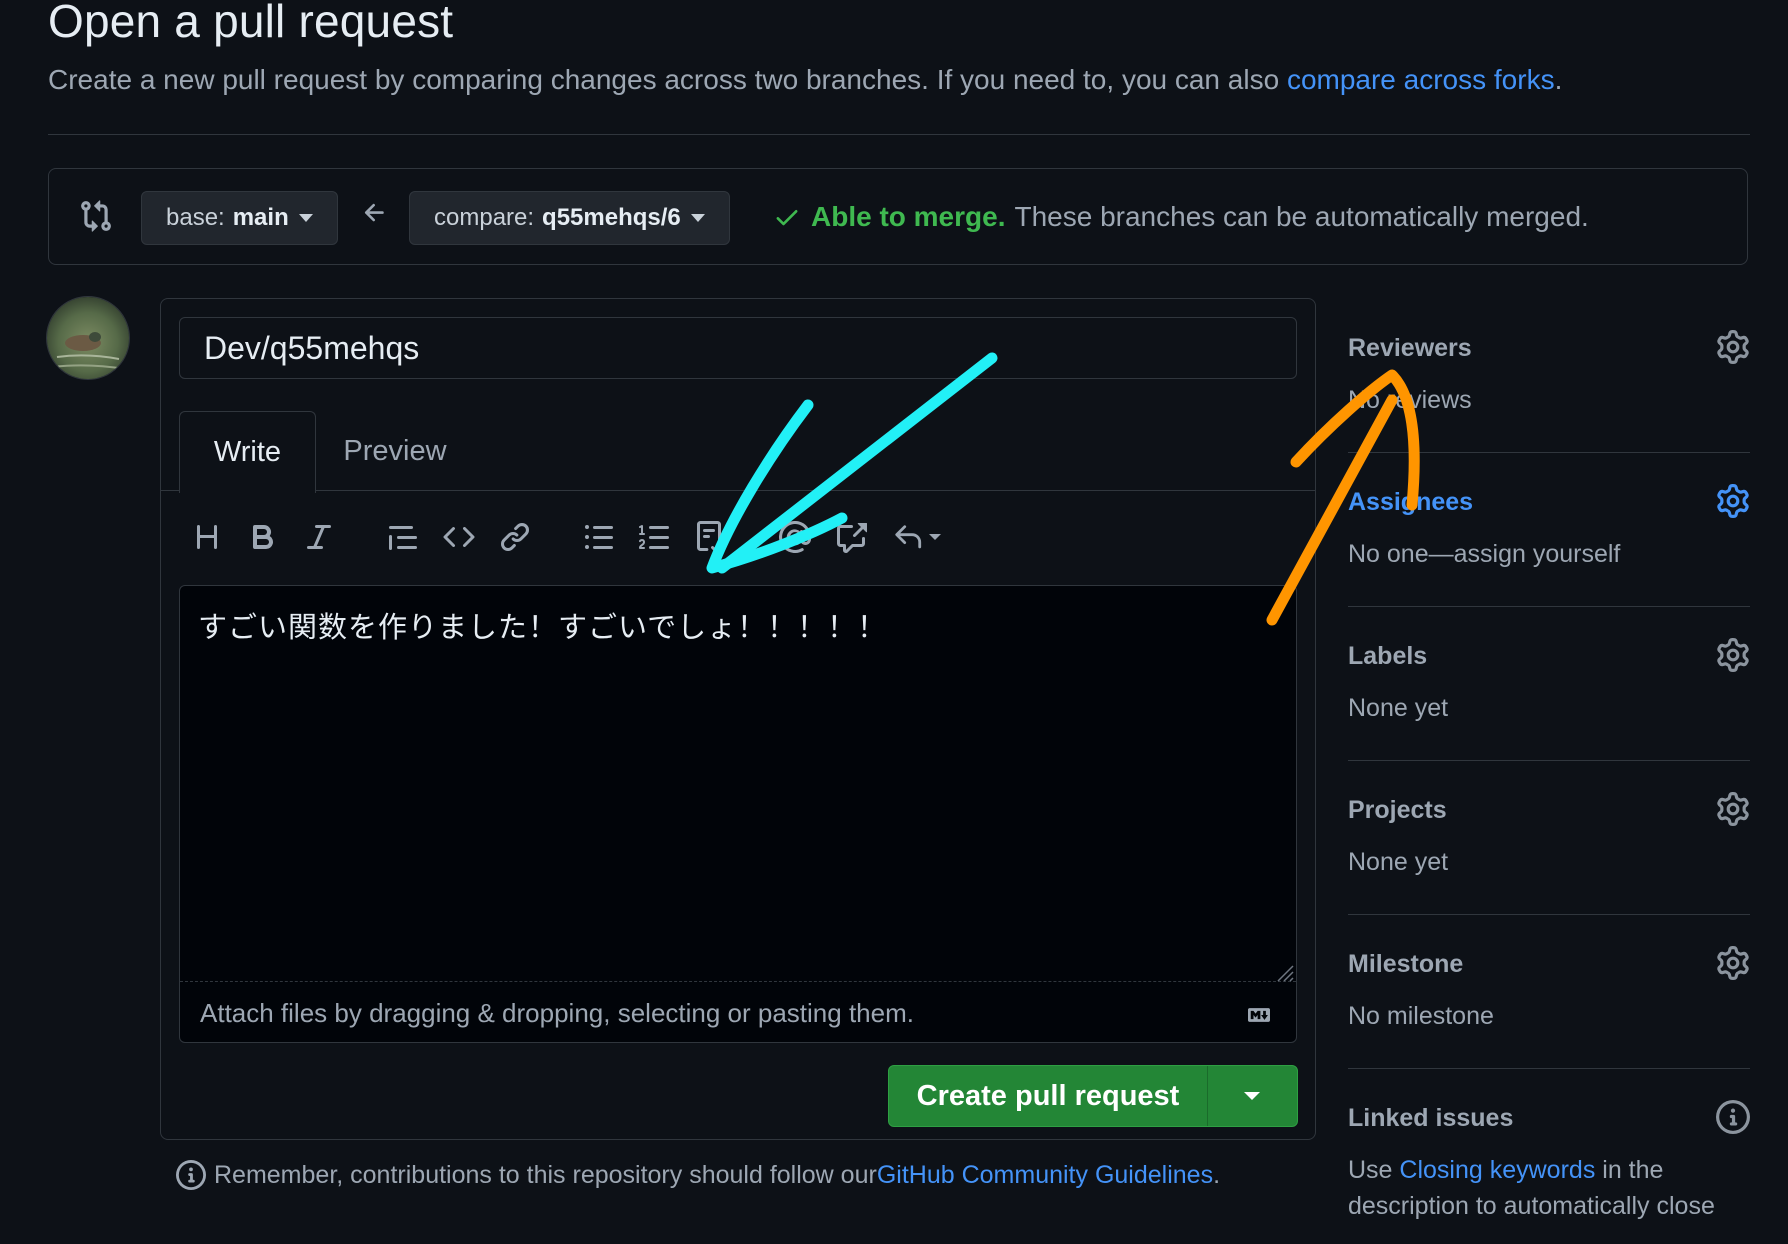 Image resolution: width=1788 pixels, height=1244 pixels. I want to click on reviewers-heading: Reviewers, so click(1410, 348).